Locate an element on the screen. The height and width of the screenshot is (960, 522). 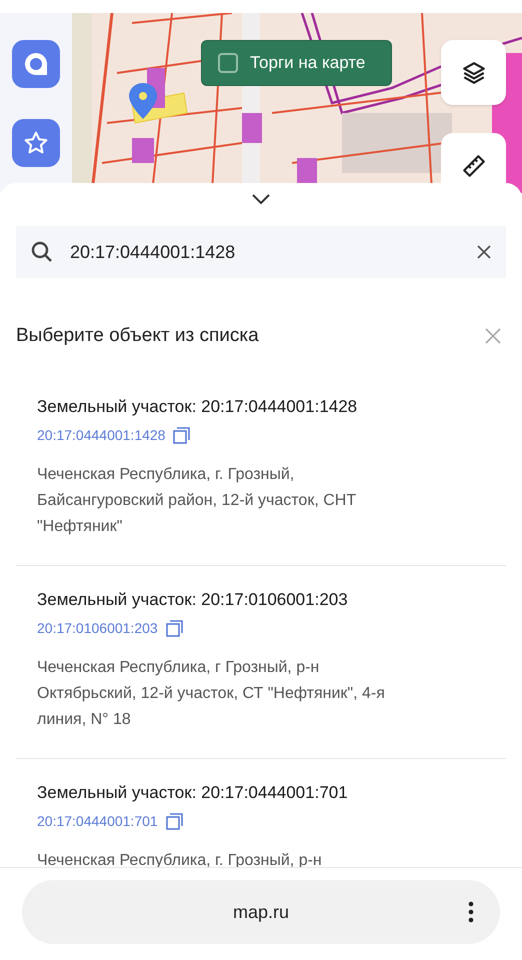
search-icon is located at coordinates (42, 252).